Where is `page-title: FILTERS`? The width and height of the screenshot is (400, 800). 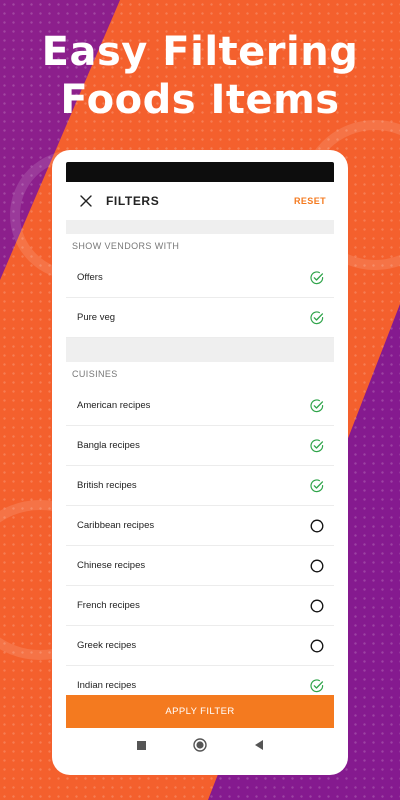
page-title: FILTERS is located at coordinates (133, 201).